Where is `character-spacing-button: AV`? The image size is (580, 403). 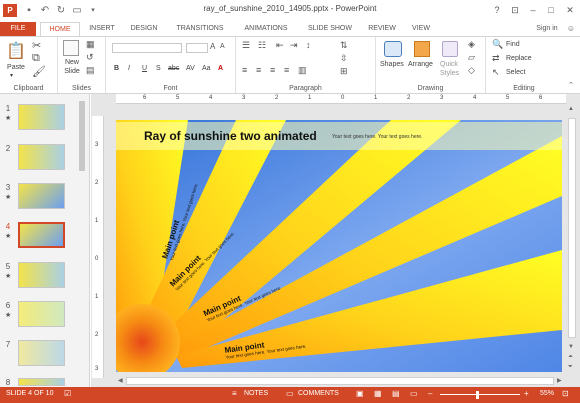
character-spacing-button: AV is located at coordinates (190, 68).